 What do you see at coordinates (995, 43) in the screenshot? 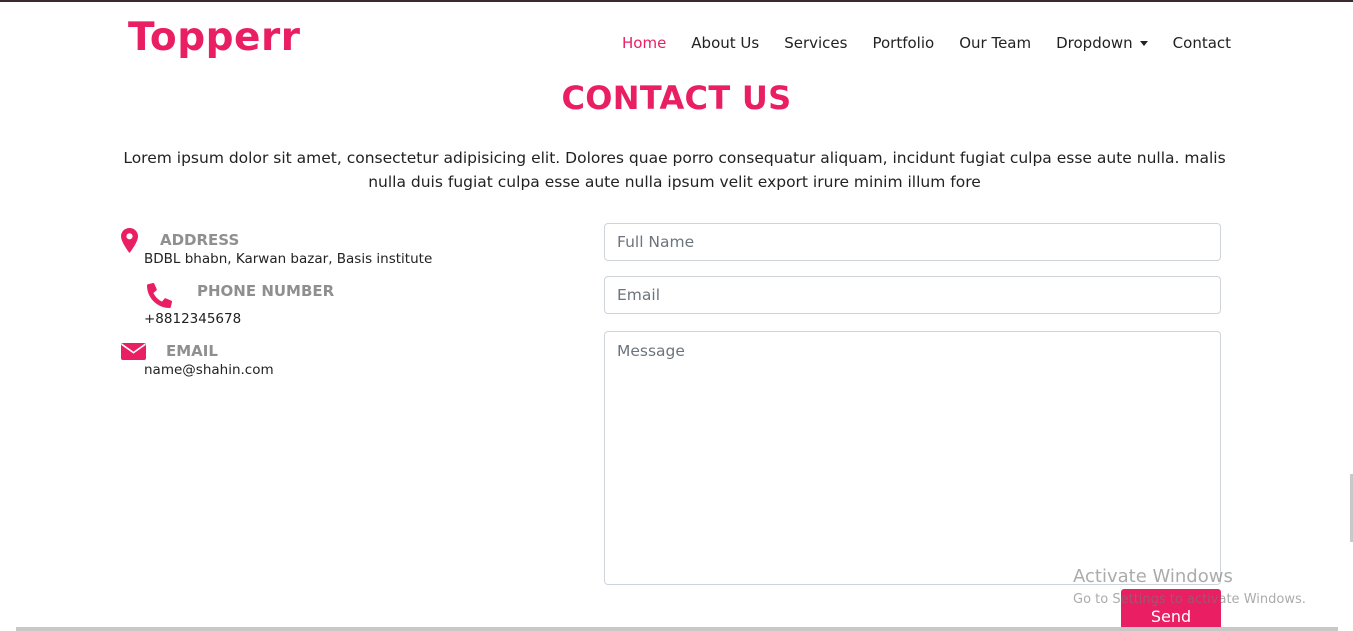
I see `nav-item-our-team: Our Team` at bounding box center [995, 43].